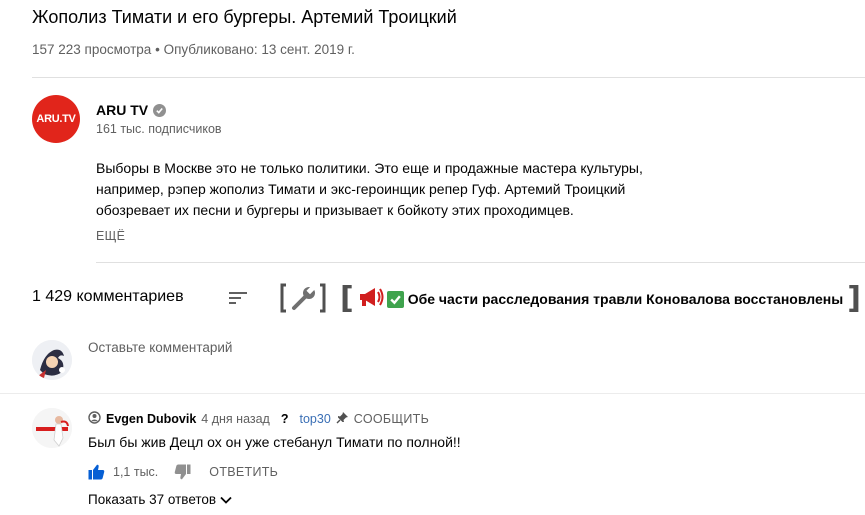  Describe the element at coordinates (160, 110) in the screenshot. I see `verified-check-icon` at that location.